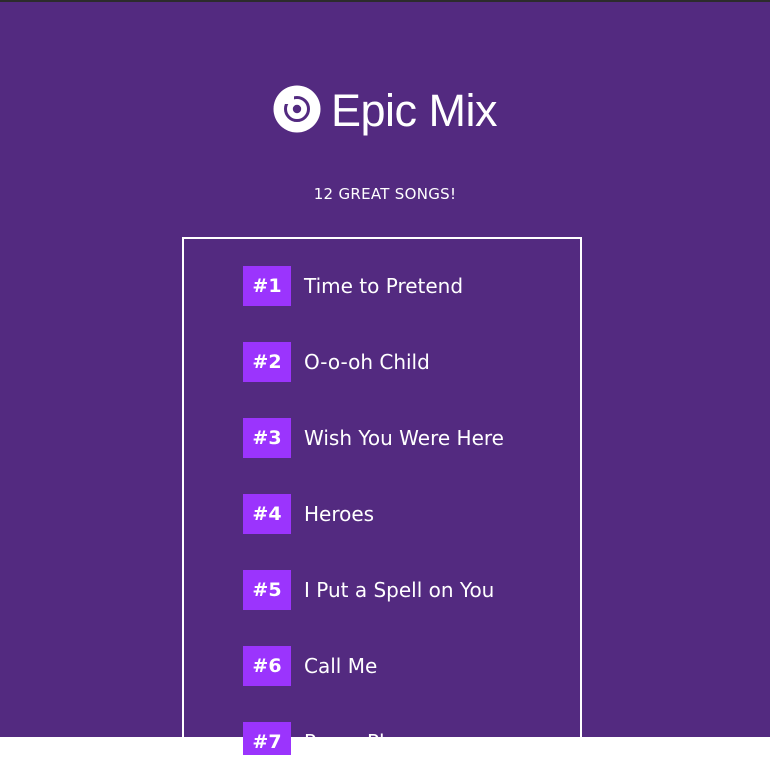  What do you see at coordinates (267, 514) in the screenshot?
I see `track-number-badge: #4` at bounding box center [267, 514].